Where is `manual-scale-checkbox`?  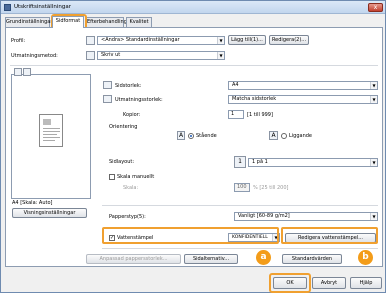 manual-scale-checkbox is located at coordinates (112, 177).